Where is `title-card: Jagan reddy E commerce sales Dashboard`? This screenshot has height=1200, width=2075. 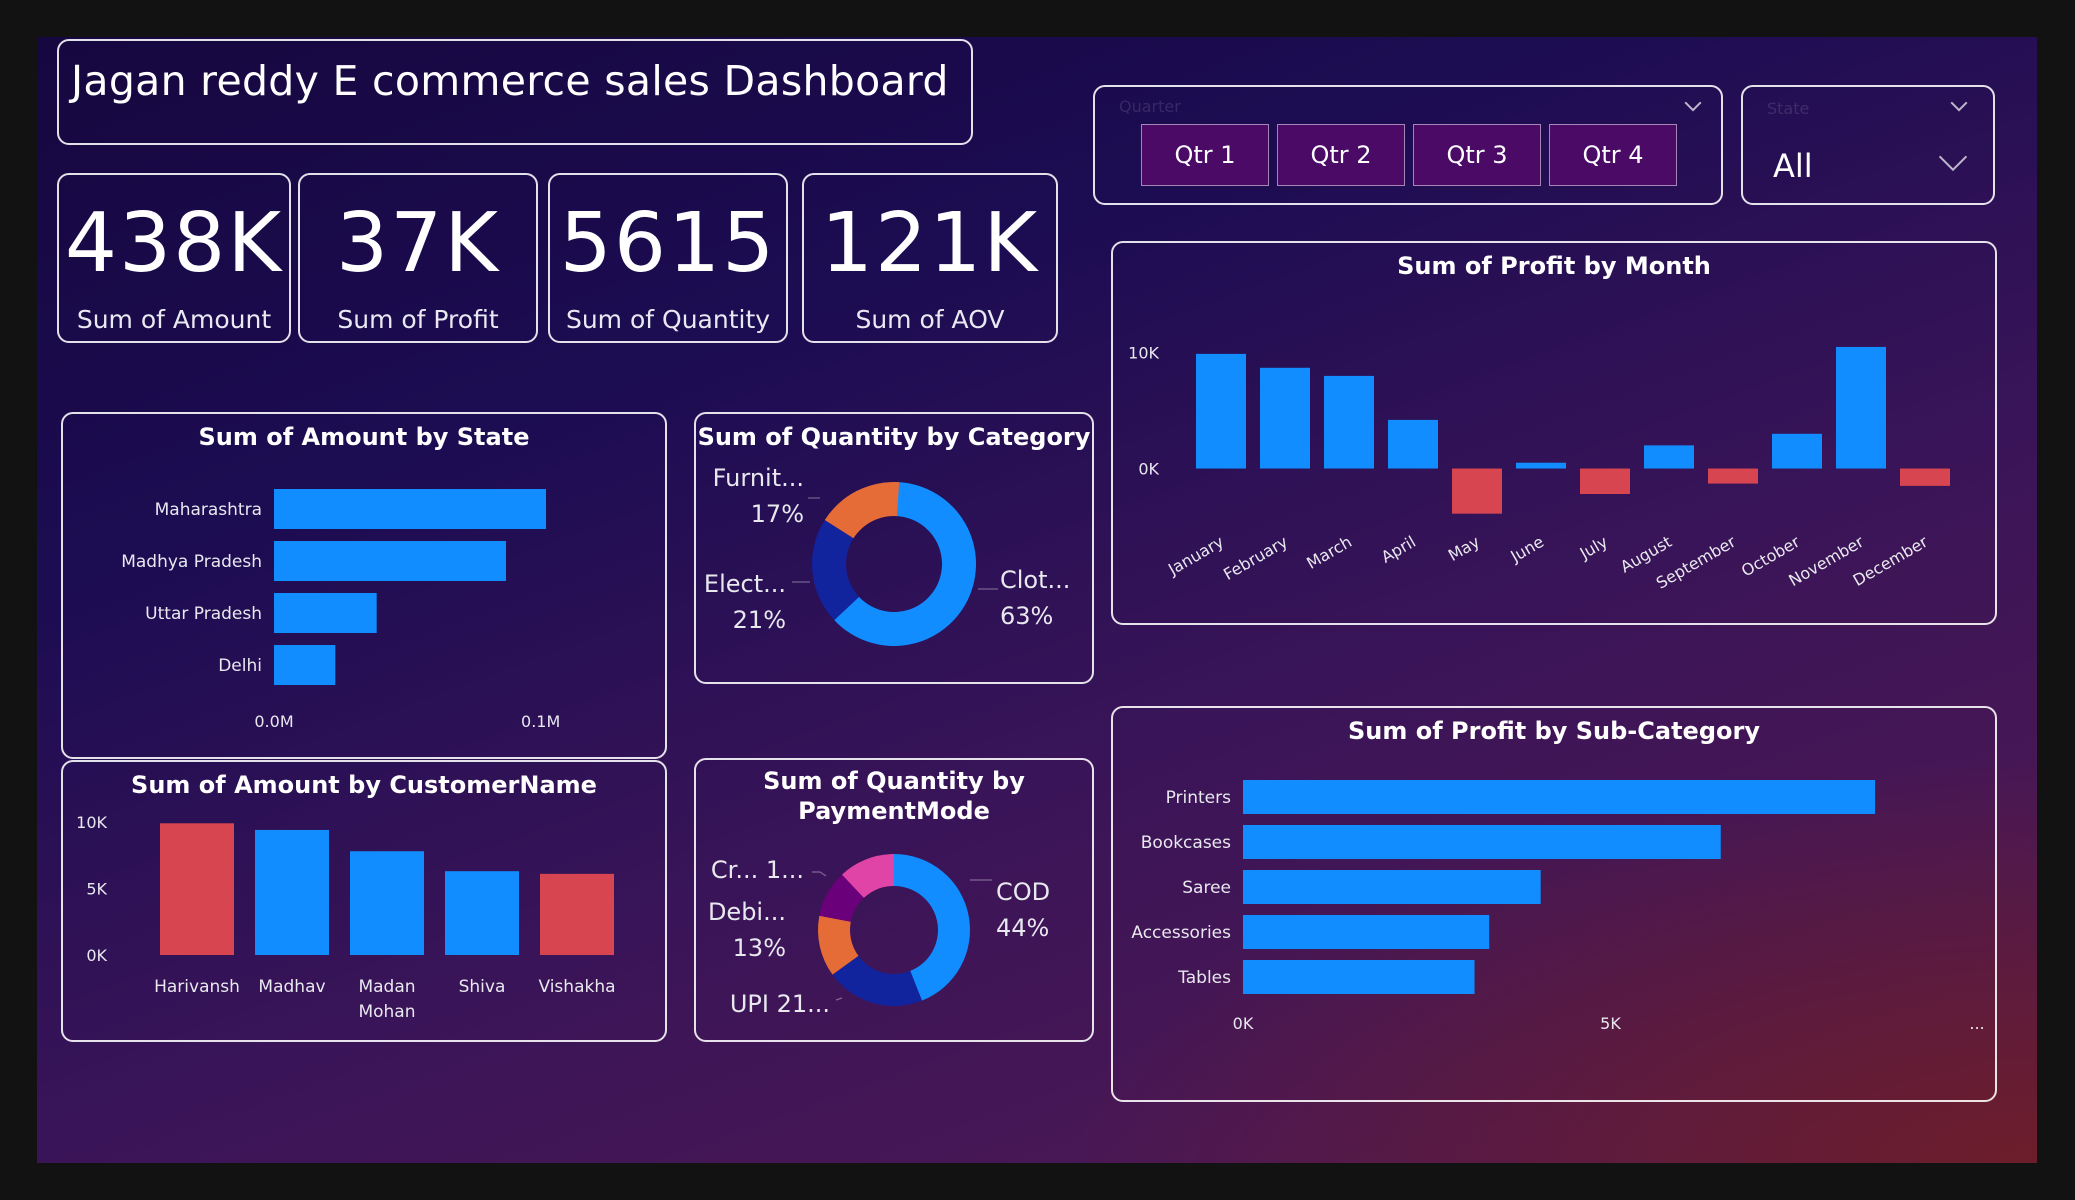
title-card: Jagan reddy E commerce sales Dashboard is located at coordinates (515, 92).